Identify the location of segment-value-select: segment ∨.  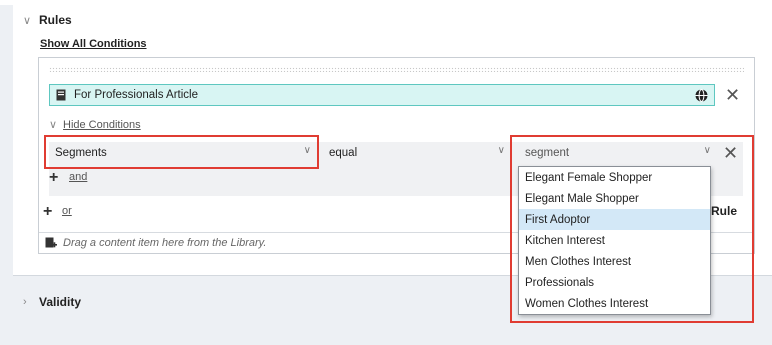
(618, 152).